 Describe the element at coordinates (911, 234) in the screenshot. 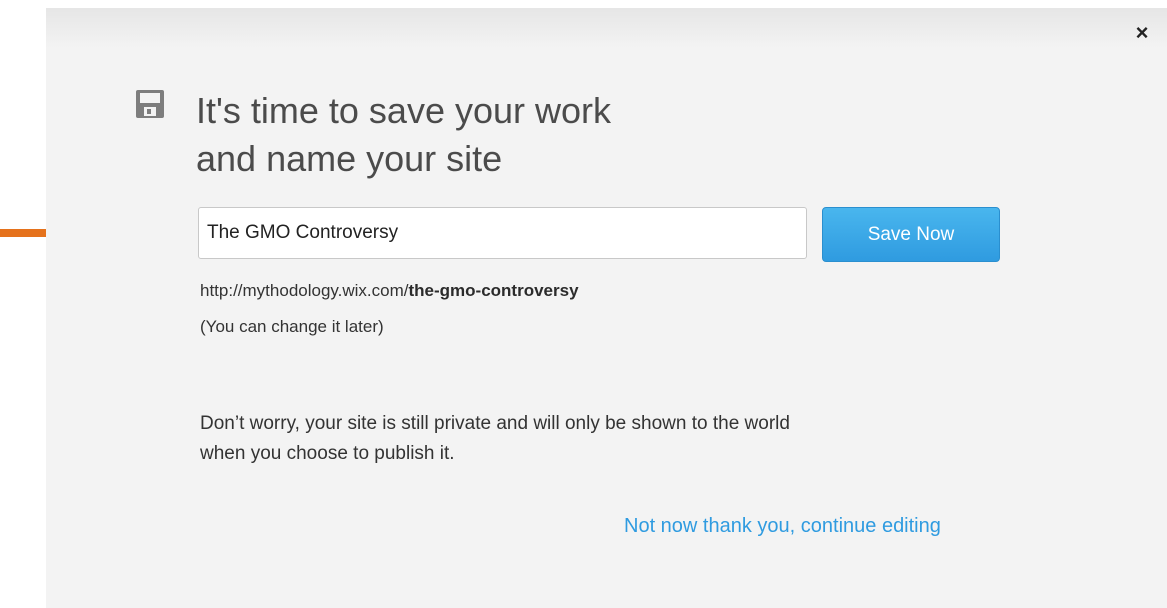

I see `save-now-button: Save Now` at that location.